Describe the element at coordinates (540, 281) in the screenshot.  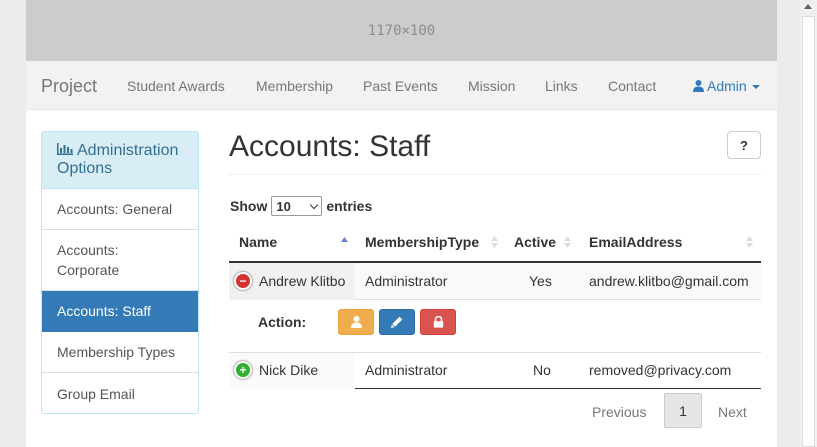
I see `cell-active: Yes` at that location.